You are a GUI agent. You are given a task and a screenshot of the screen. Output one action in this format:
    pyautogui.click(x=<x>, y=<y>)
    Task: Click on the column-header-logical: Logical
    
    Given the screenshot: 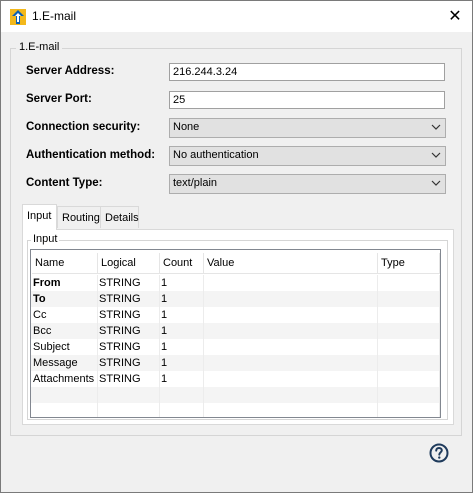 What is the action you would take?
    pyautogui.click(x=129, y=263)
    